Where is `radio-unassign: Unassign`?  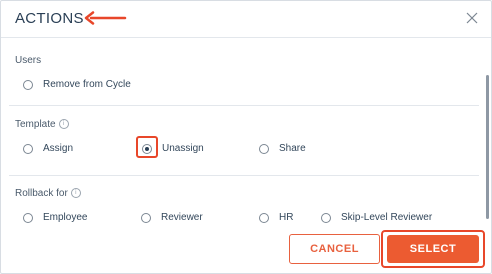 radio-unassign: Unassign is located at coordinates (173, 148).